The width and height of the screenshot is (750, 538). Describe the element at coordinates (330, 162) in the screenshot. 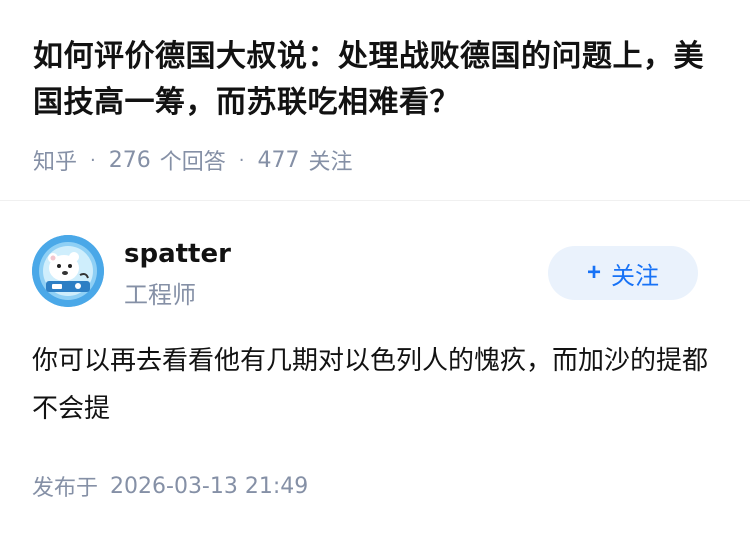

I see `followers-label: 关注` at that location.